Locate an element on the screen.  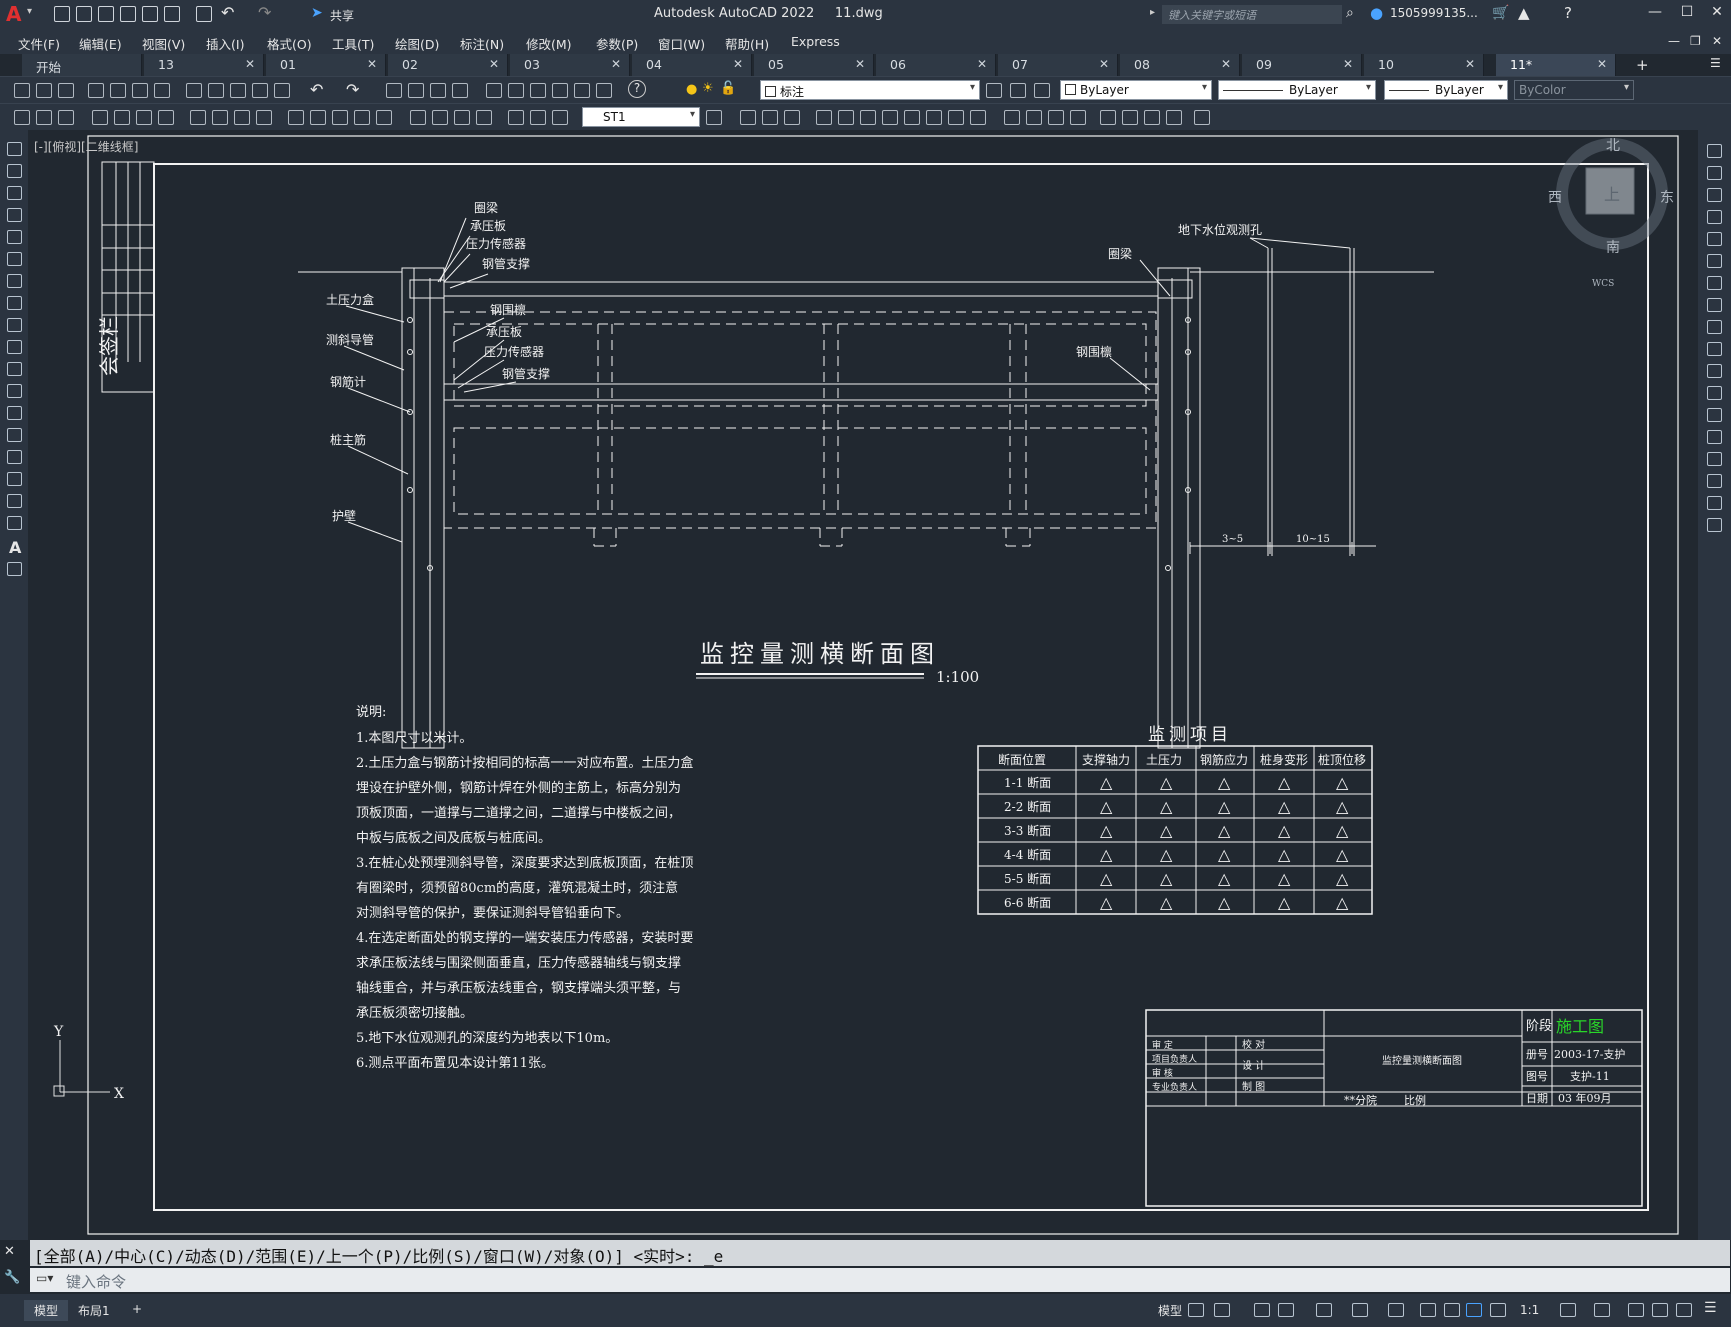
block-editor-icon is located at coordinates (282, 90).